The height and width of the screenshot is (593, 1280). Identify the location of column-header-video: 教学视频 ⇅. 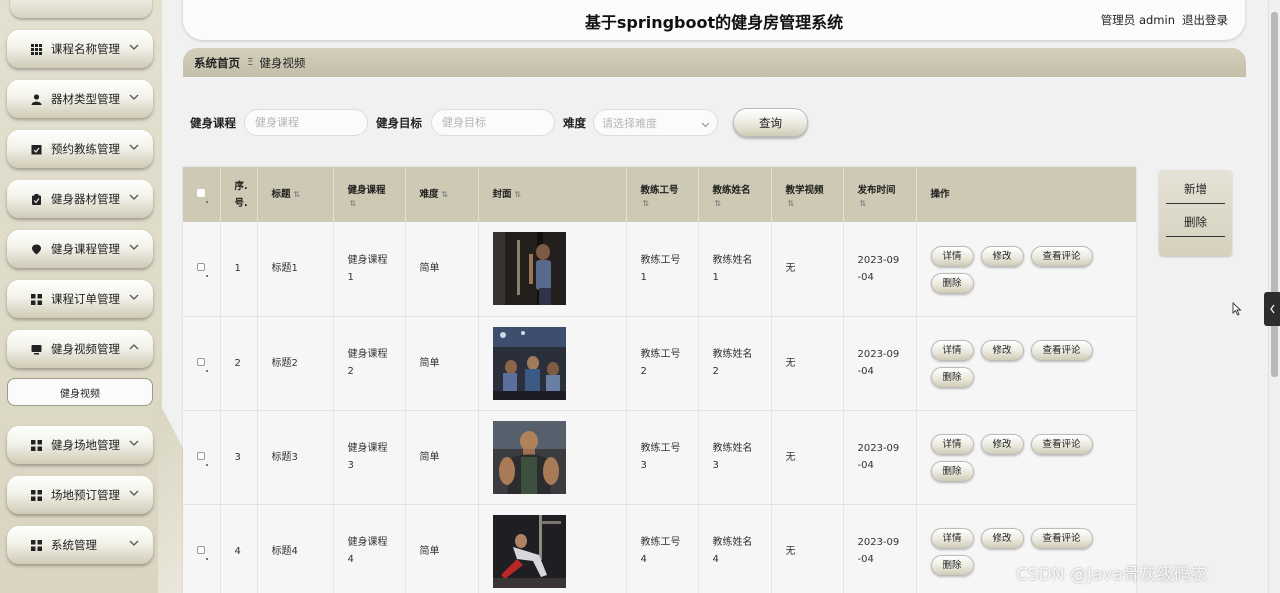
(807, 194).